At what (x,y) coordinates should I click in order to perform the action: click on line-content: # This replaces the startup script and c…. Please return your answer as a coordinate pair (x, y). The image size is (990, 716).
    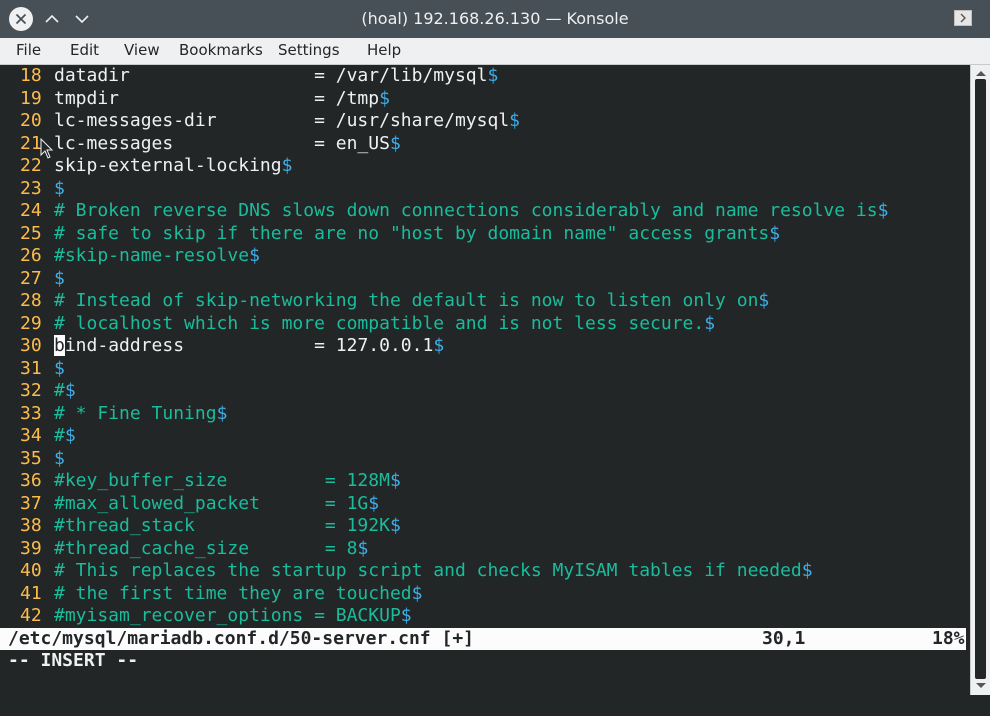
    Looking at the image, I should click on (433, 571).